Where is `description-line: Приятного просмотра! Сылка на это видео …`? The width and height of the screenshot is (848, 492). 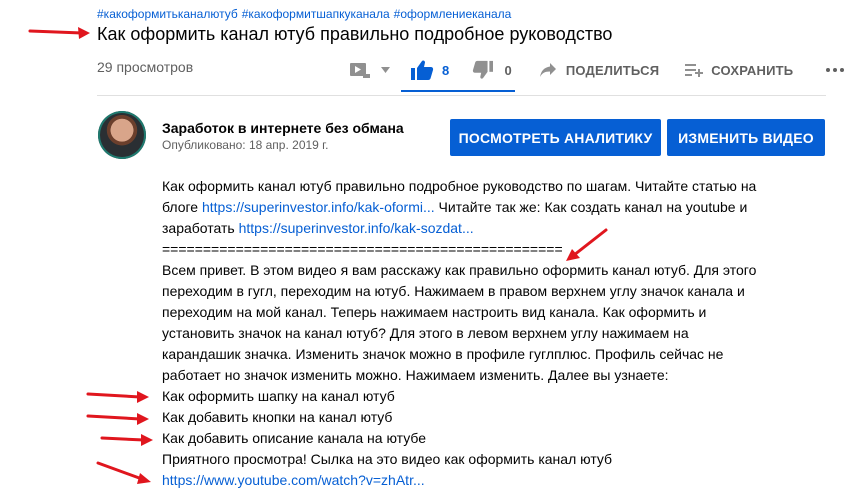
description-line: Приятного просмотра! Сылка на это видео … is located at coordinates (387, 459).